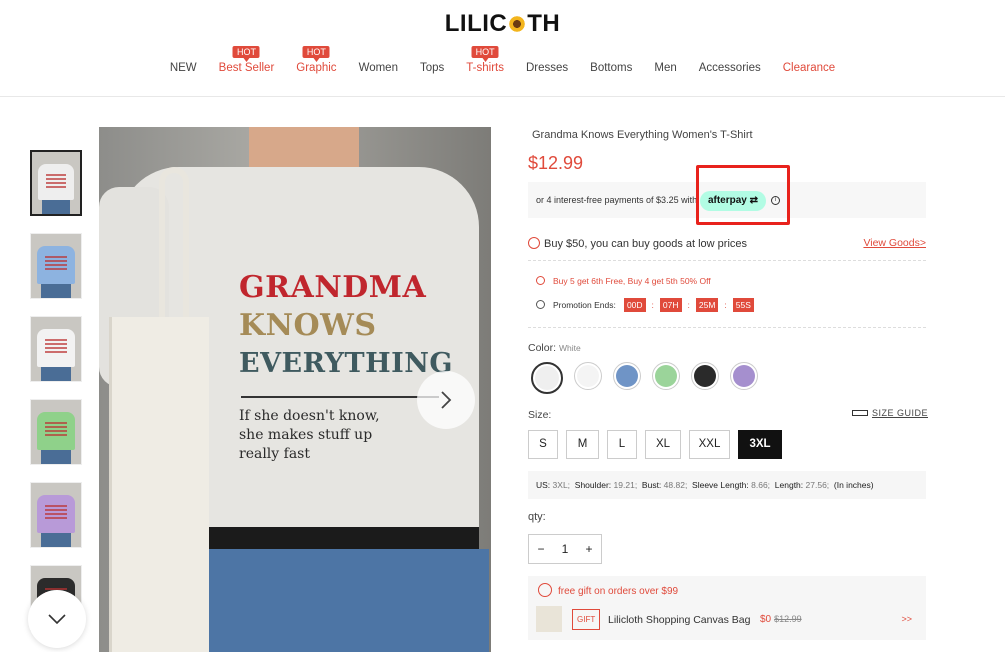 This screenshot has height=652, width=1005. What do you see at coordinates (766, 619) in the screenshot?
I see `gift-price-now: $0` at bounding box center [766, 619].